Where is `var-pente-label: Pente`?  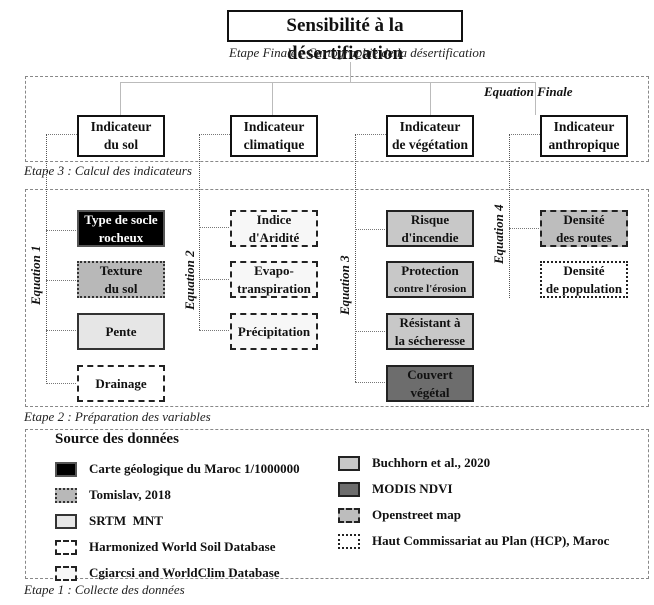
var-pente-label: Pente is located at coordinates (121, 331).